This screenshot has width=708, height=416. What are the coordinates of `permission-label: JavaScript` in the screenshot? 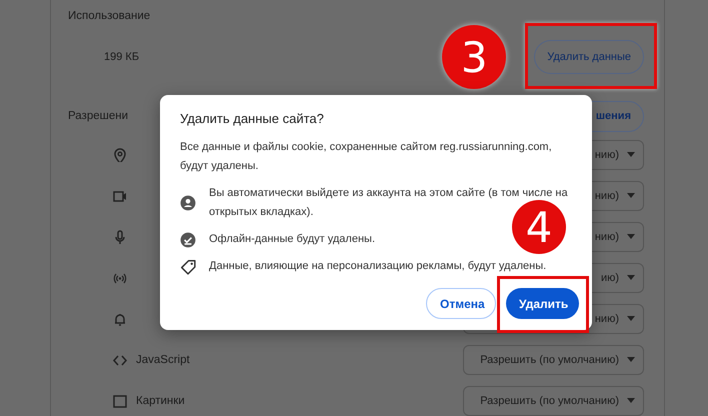 It's located at (163, 360).